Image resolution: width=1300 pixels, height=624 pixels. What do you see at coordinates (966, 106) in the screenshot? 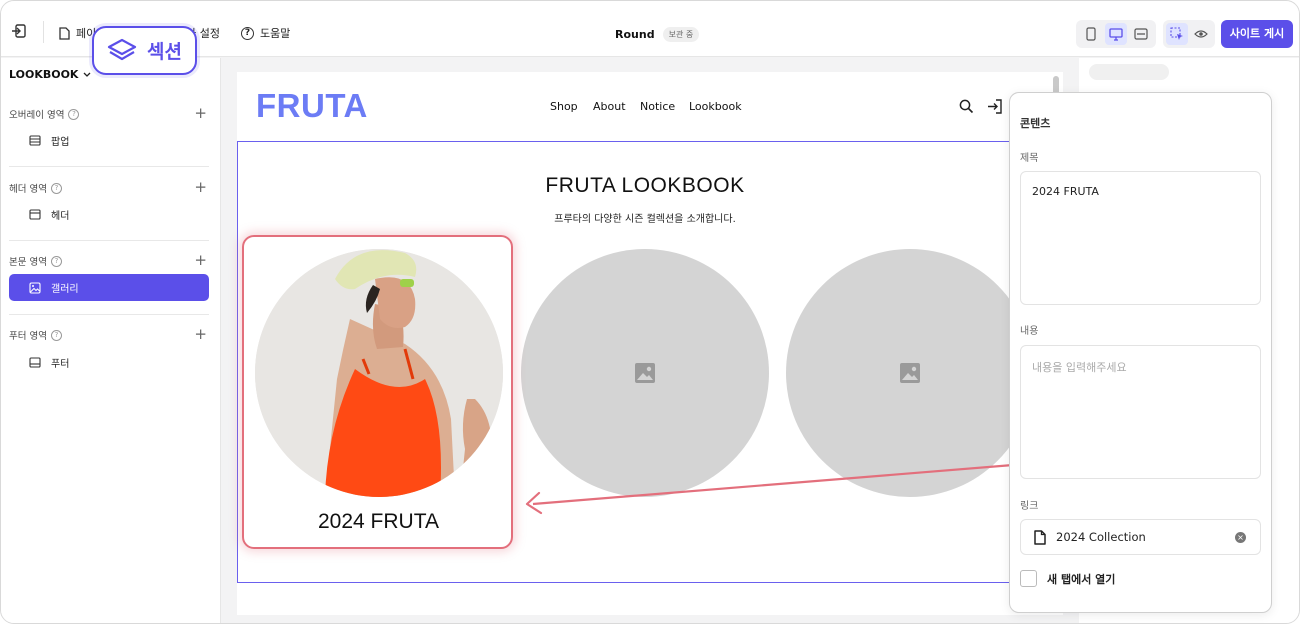
I see `search-icon` at bounding box center [966, 106].